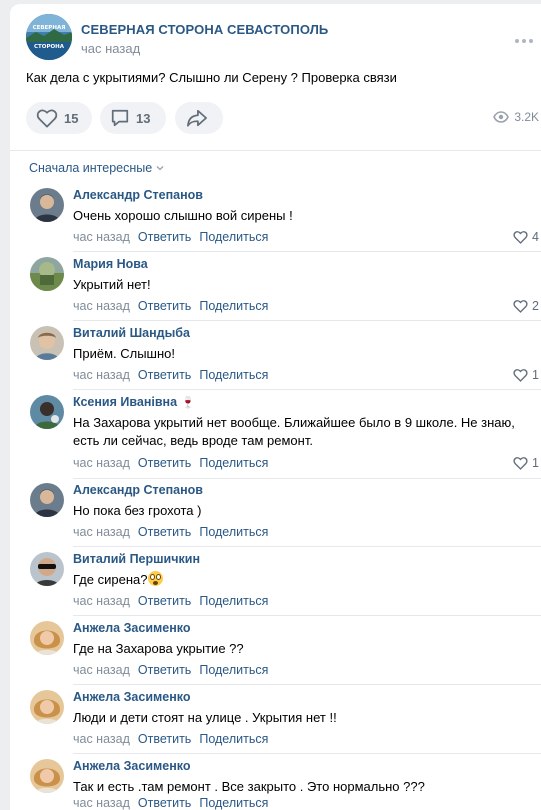 This screenshot has width=541, height=810. I want to click on views-count: 3.2K, so click(526, 117).